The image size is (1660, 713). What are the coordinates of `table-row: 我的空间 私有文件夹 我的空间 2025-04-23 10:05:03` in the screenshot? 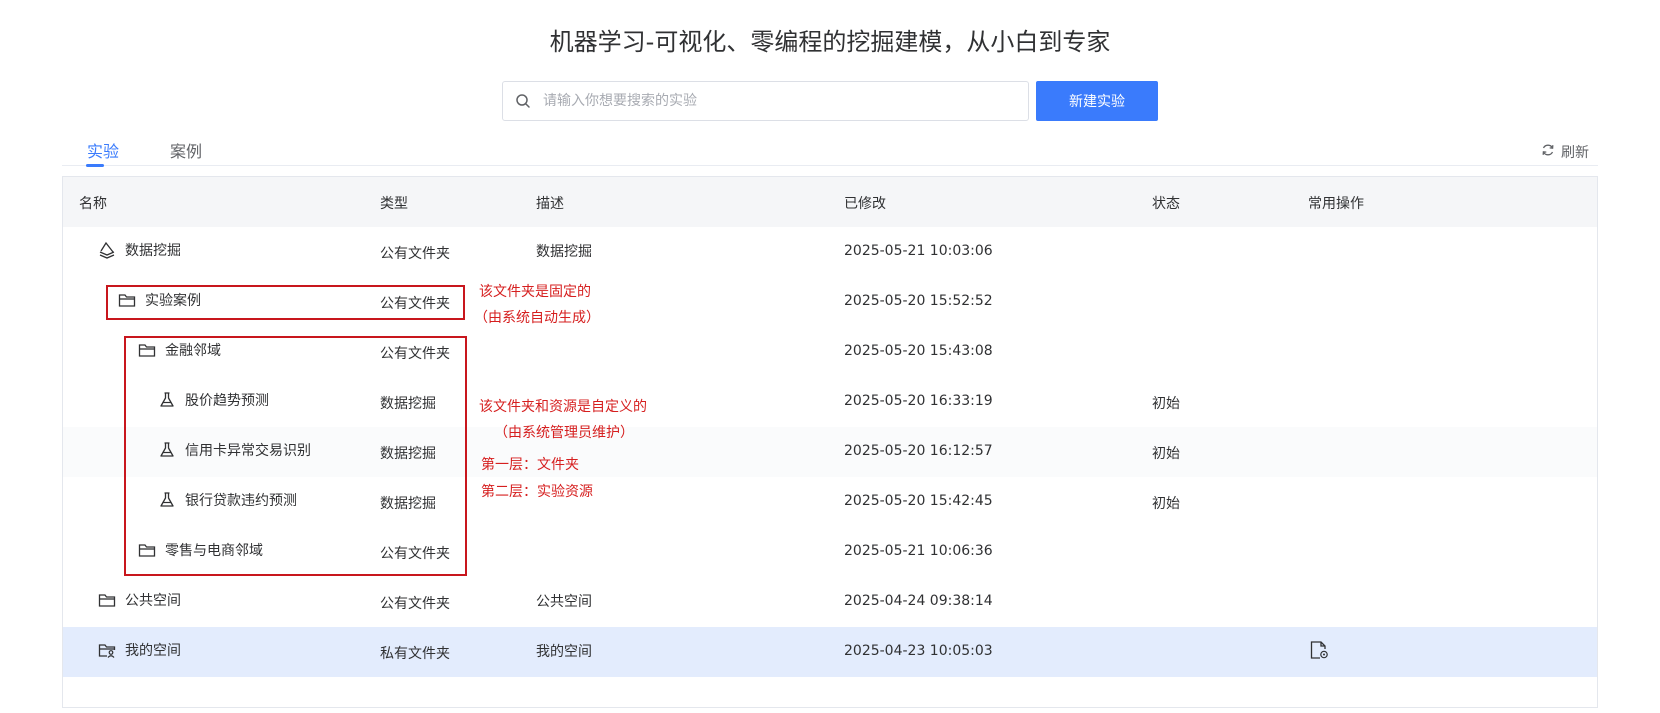 It's located at (830, 652).